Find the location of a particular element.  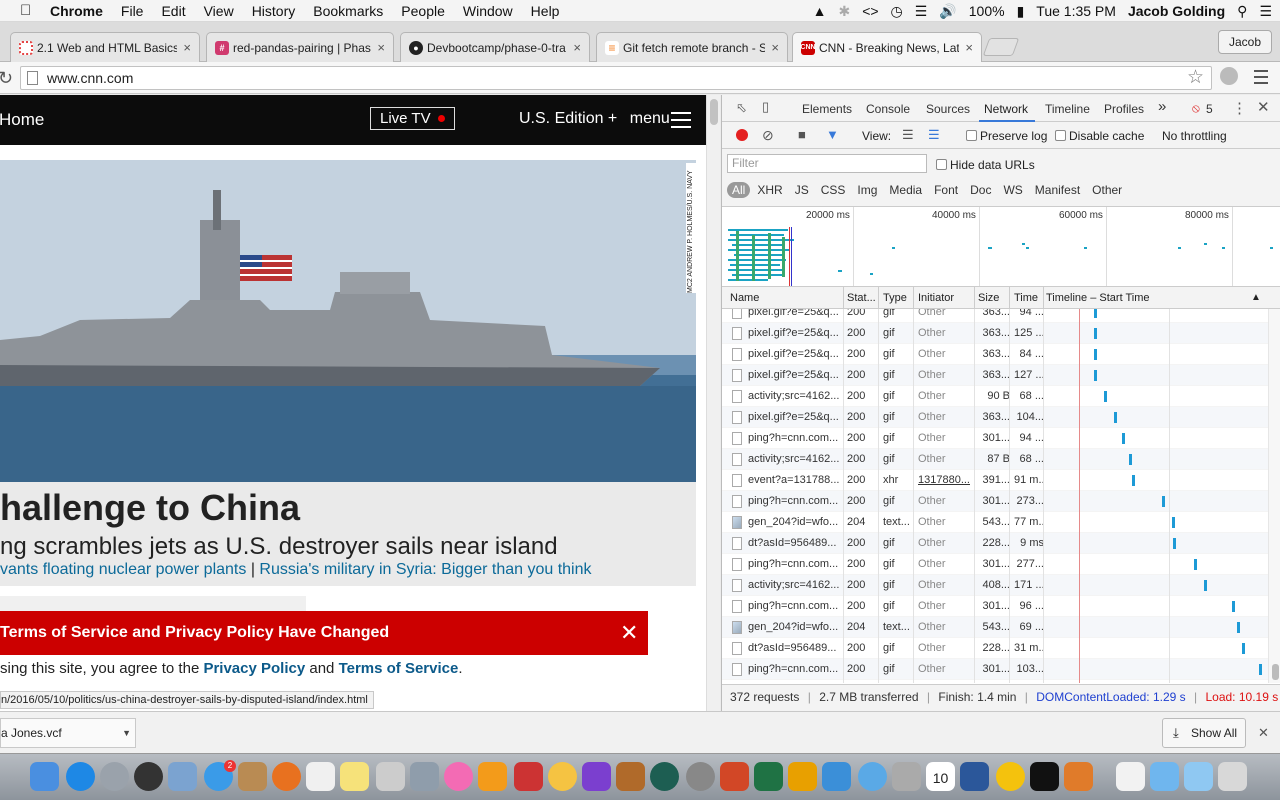

code-icon: <> is located at coordinates (870, 11).